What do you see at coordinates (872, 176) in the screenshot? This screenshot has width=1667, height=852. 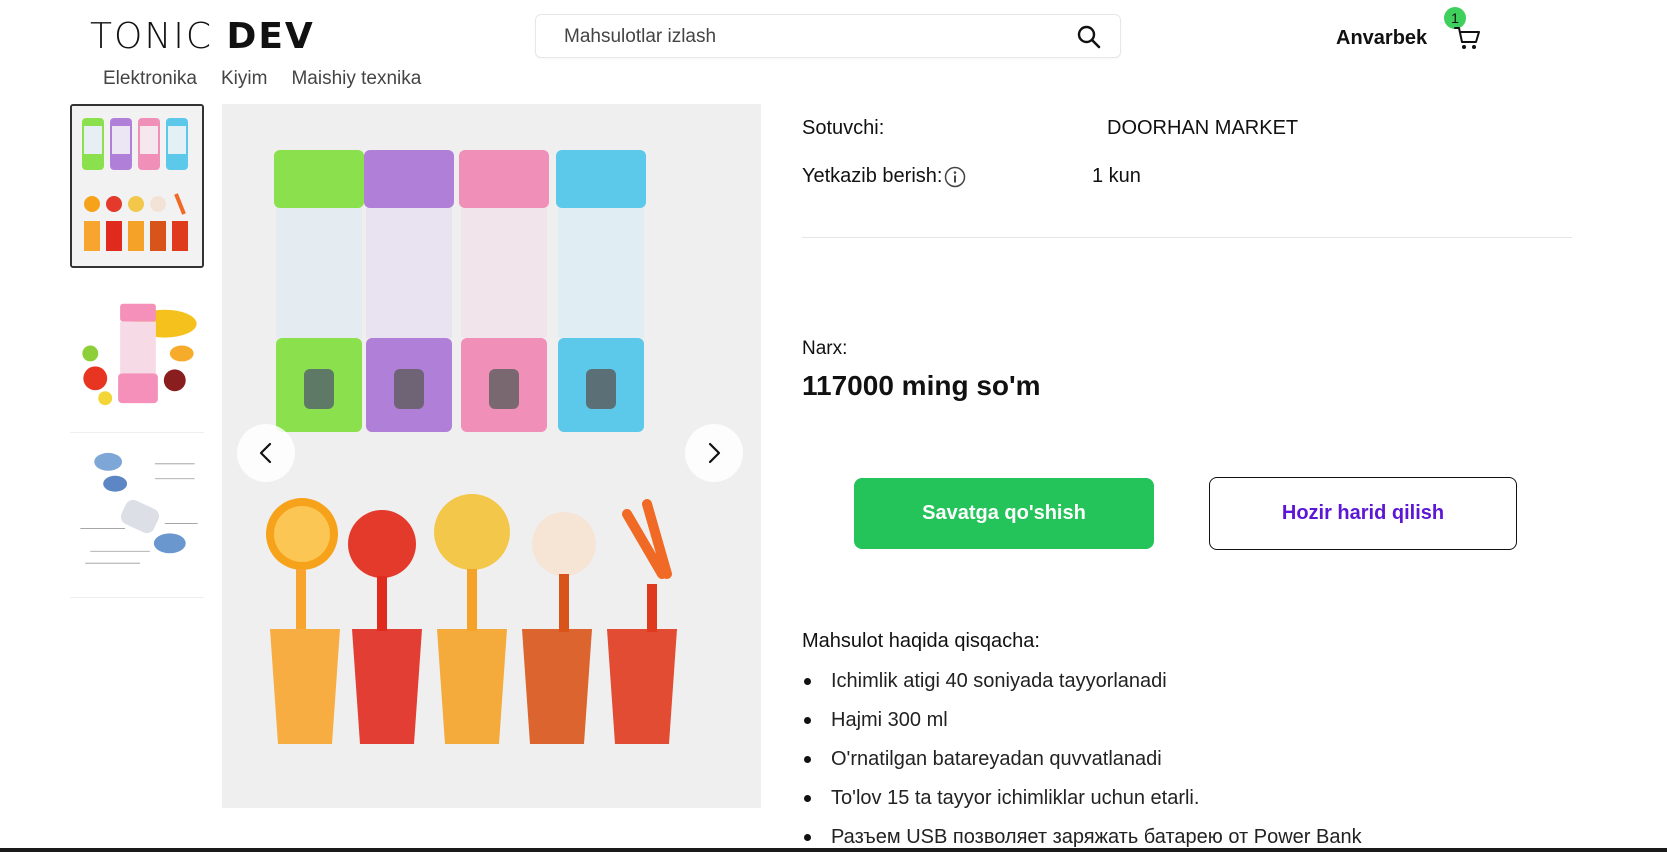 I see `delivery-label: Yetkazib berish:` at bounding box center [872, 176].